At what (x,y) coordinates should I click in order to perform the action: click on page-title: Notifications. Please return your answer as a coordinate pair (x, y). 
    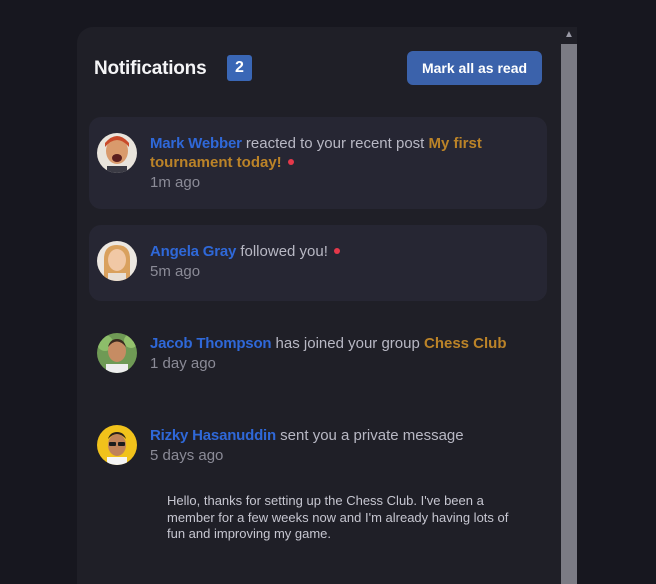
    Looking at the image, I should click on (150, 68).